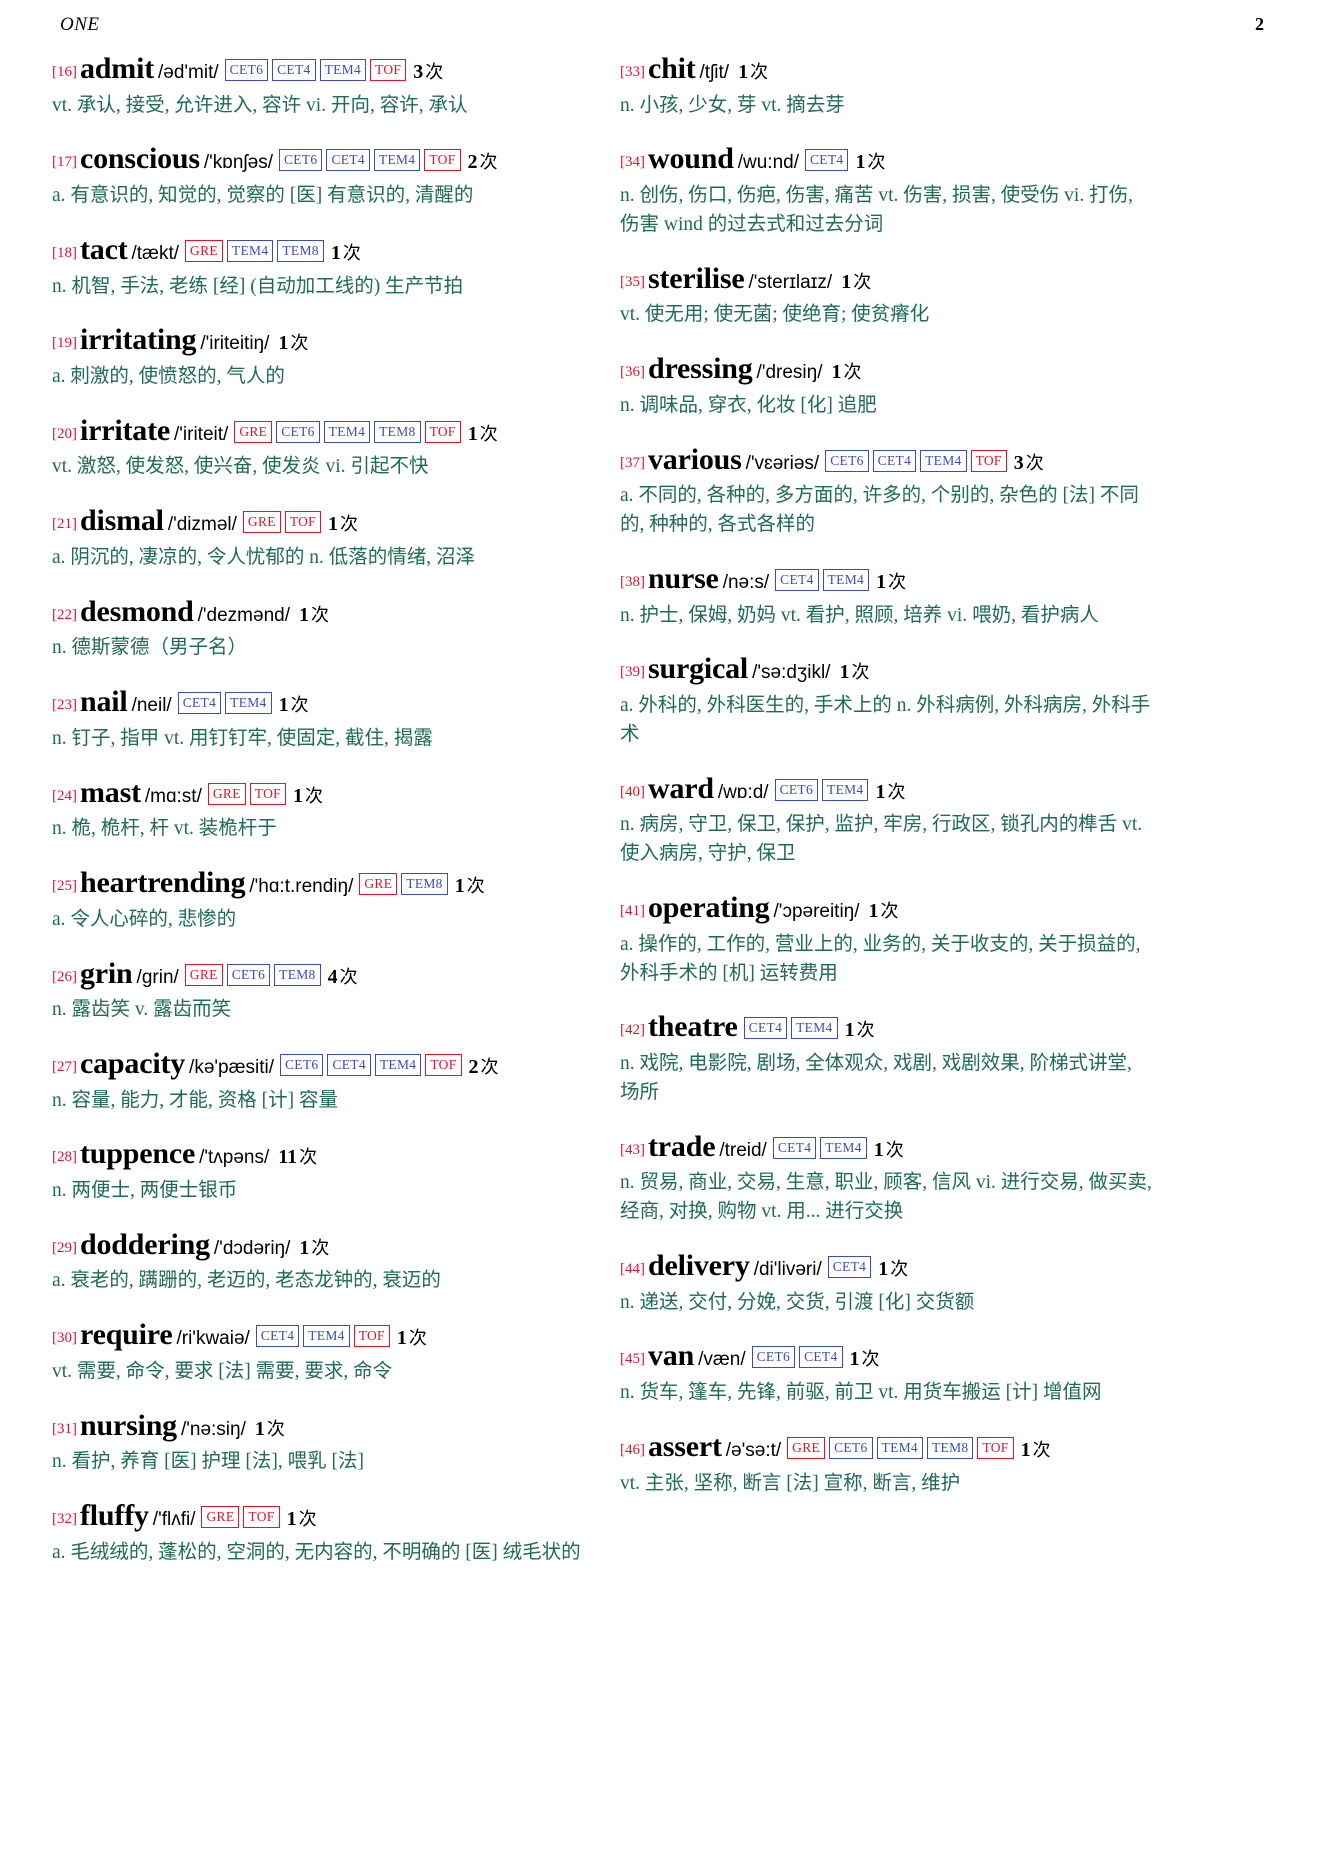  Describe the element at coordinates (64, 1247) in the screenshot. I see `entry-index: [29]` at that location.